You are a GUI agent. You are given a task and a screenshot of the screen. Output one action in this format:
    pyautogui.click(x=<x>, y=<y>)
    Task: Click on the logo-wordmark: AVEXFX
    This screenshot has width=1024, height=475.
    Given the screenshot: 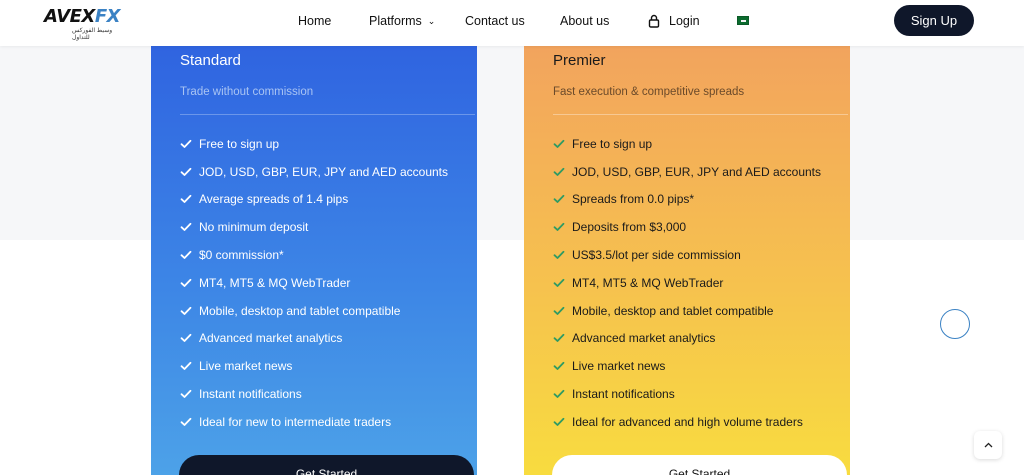 What is the action you would take?
    pyautogui.click(x=82, y=16)
    